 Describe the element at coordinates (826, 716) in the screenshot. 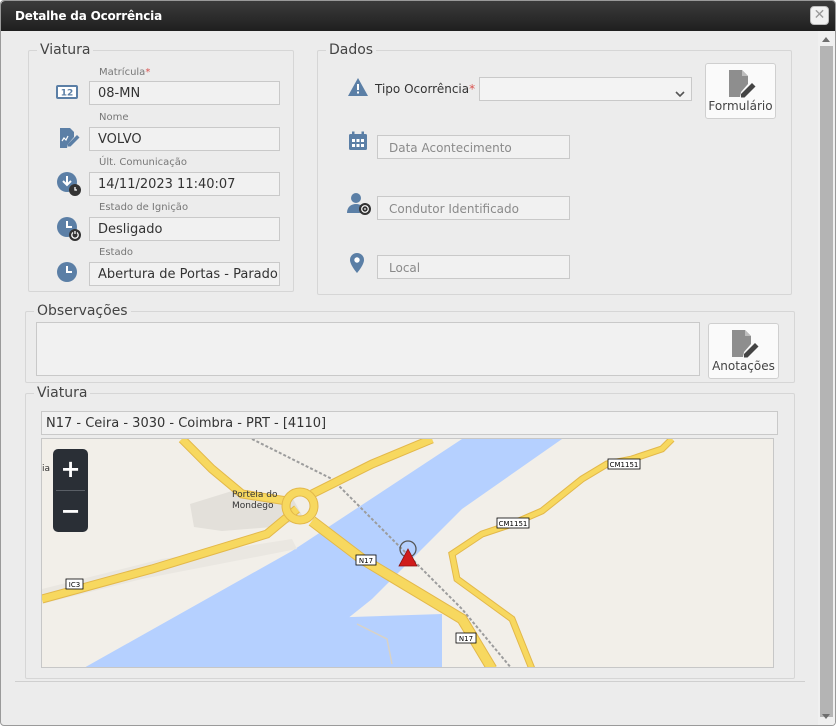

I see `scroll-down-arrow-icon` at that location.